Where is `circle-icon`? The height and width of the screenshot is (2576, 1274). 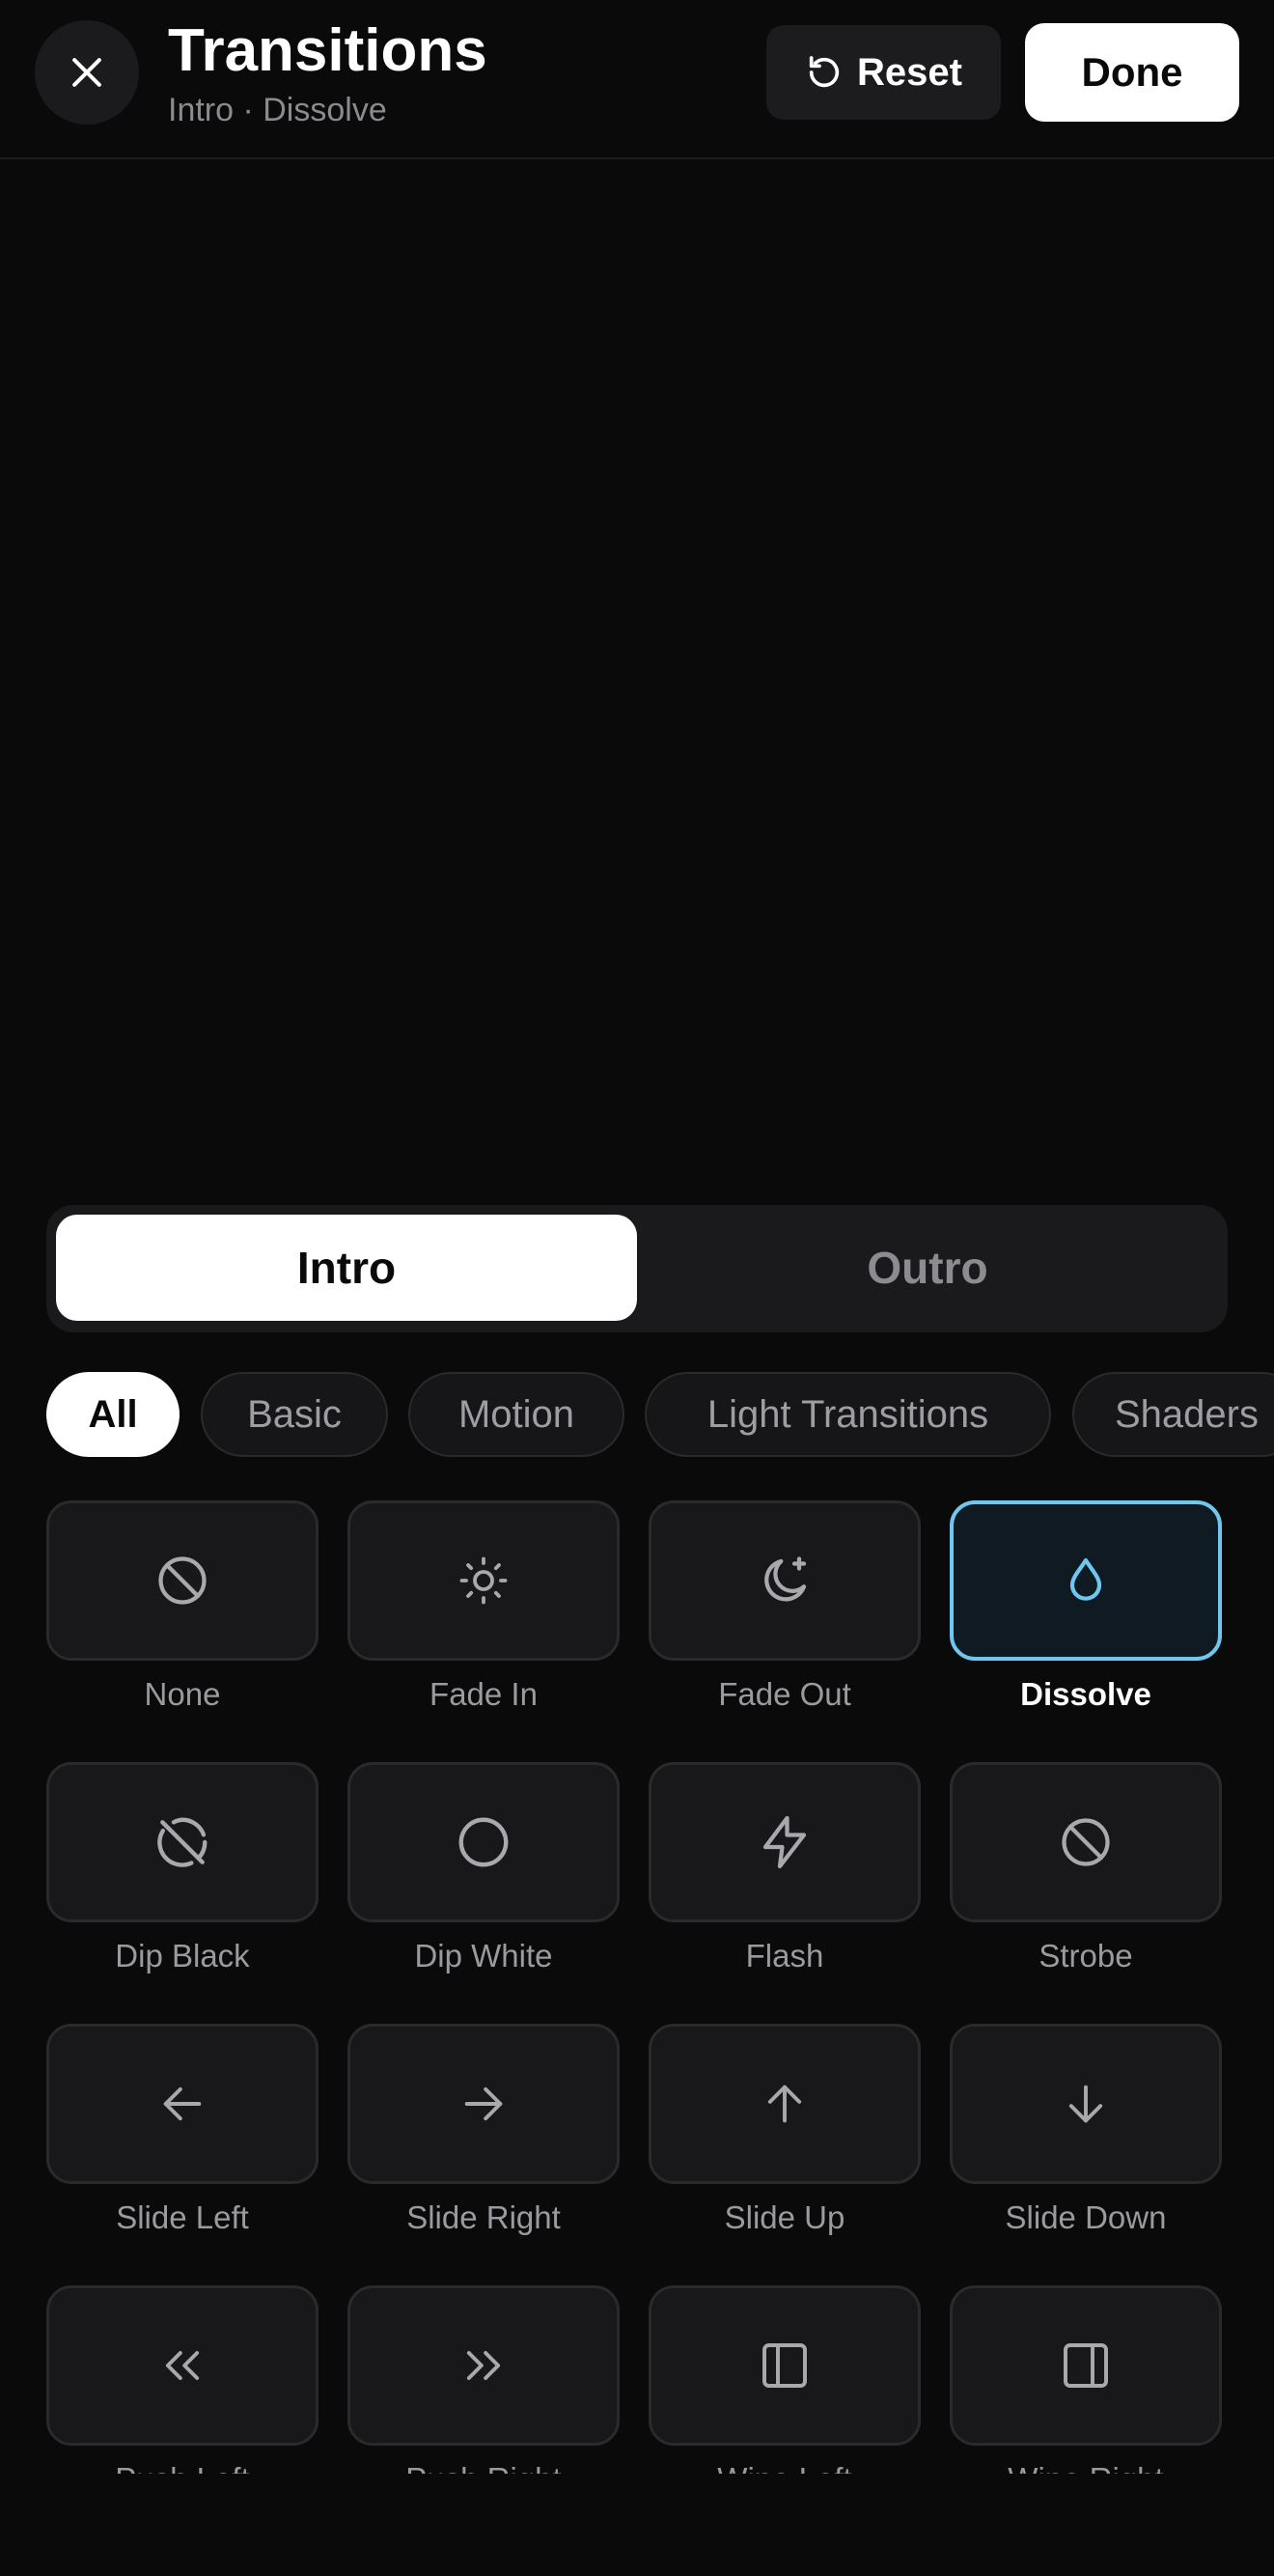
circle-icon is located at coordinates (483, 1842).